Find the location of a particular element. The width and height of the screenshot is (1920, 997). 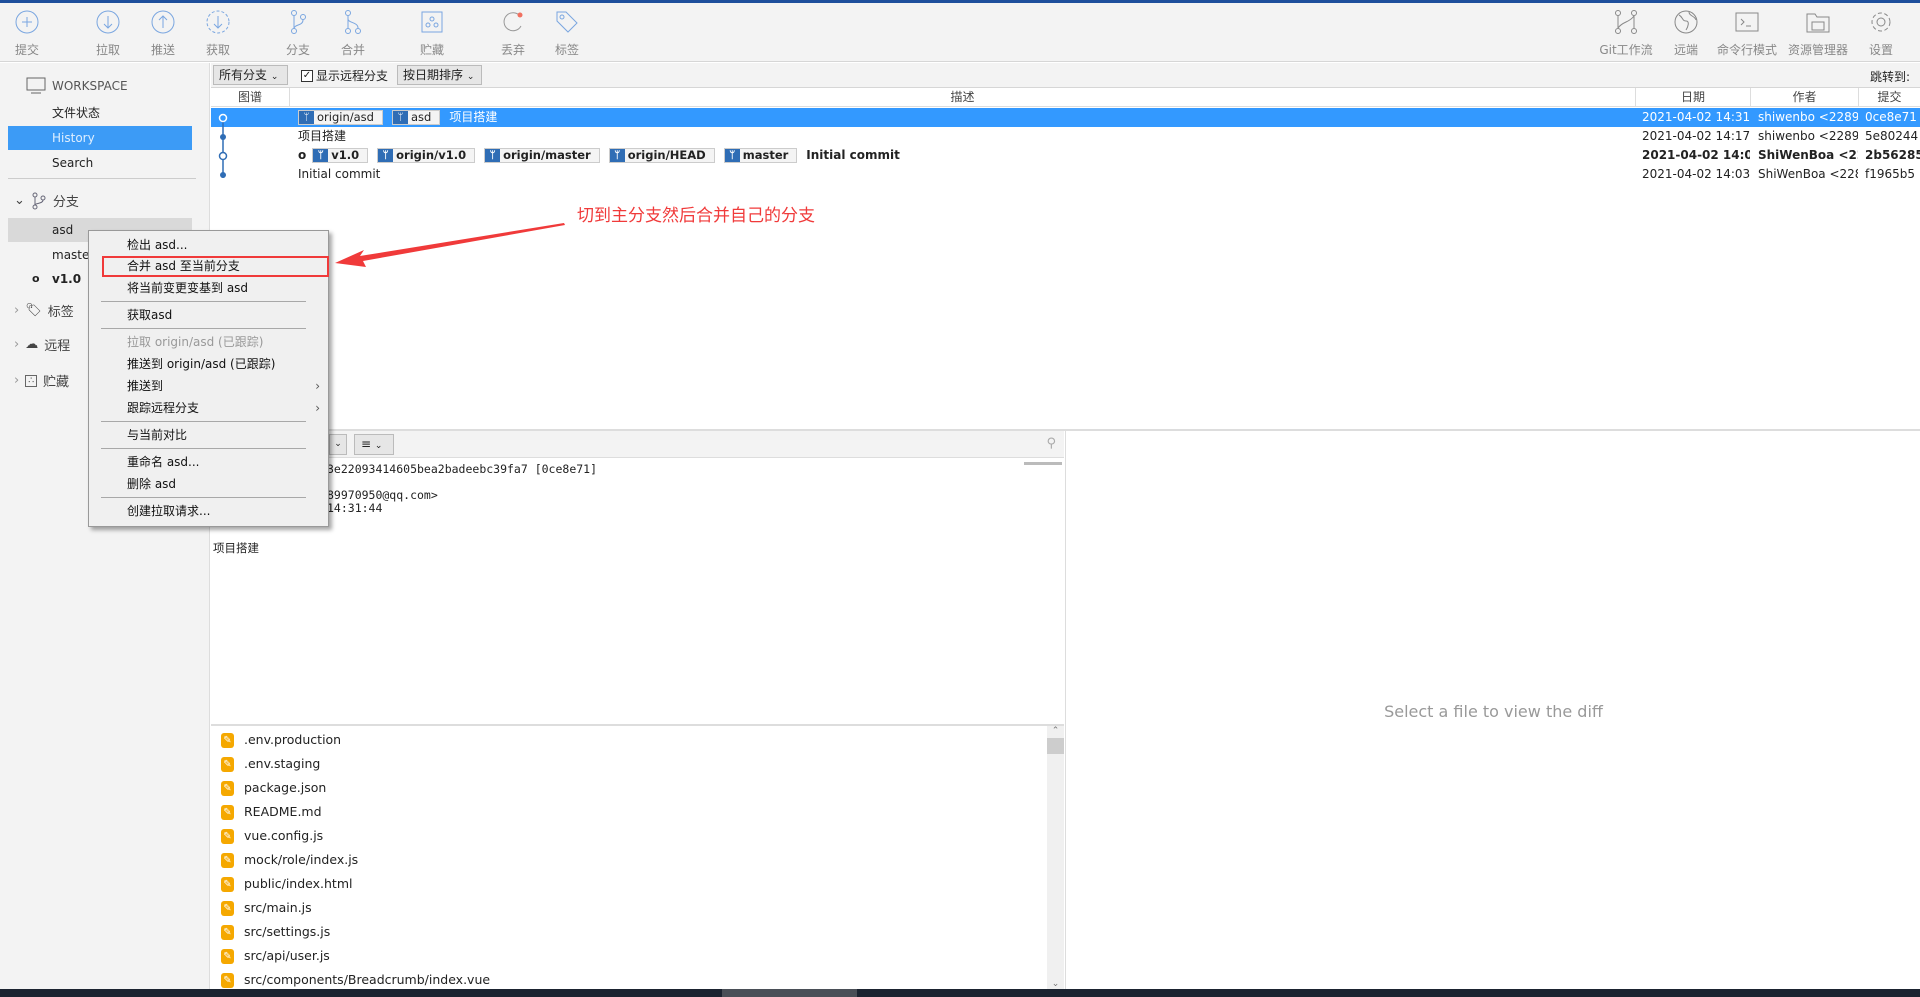

branch-filter-select: 所有分支 ⌄ is located at coordinates (250, 75).